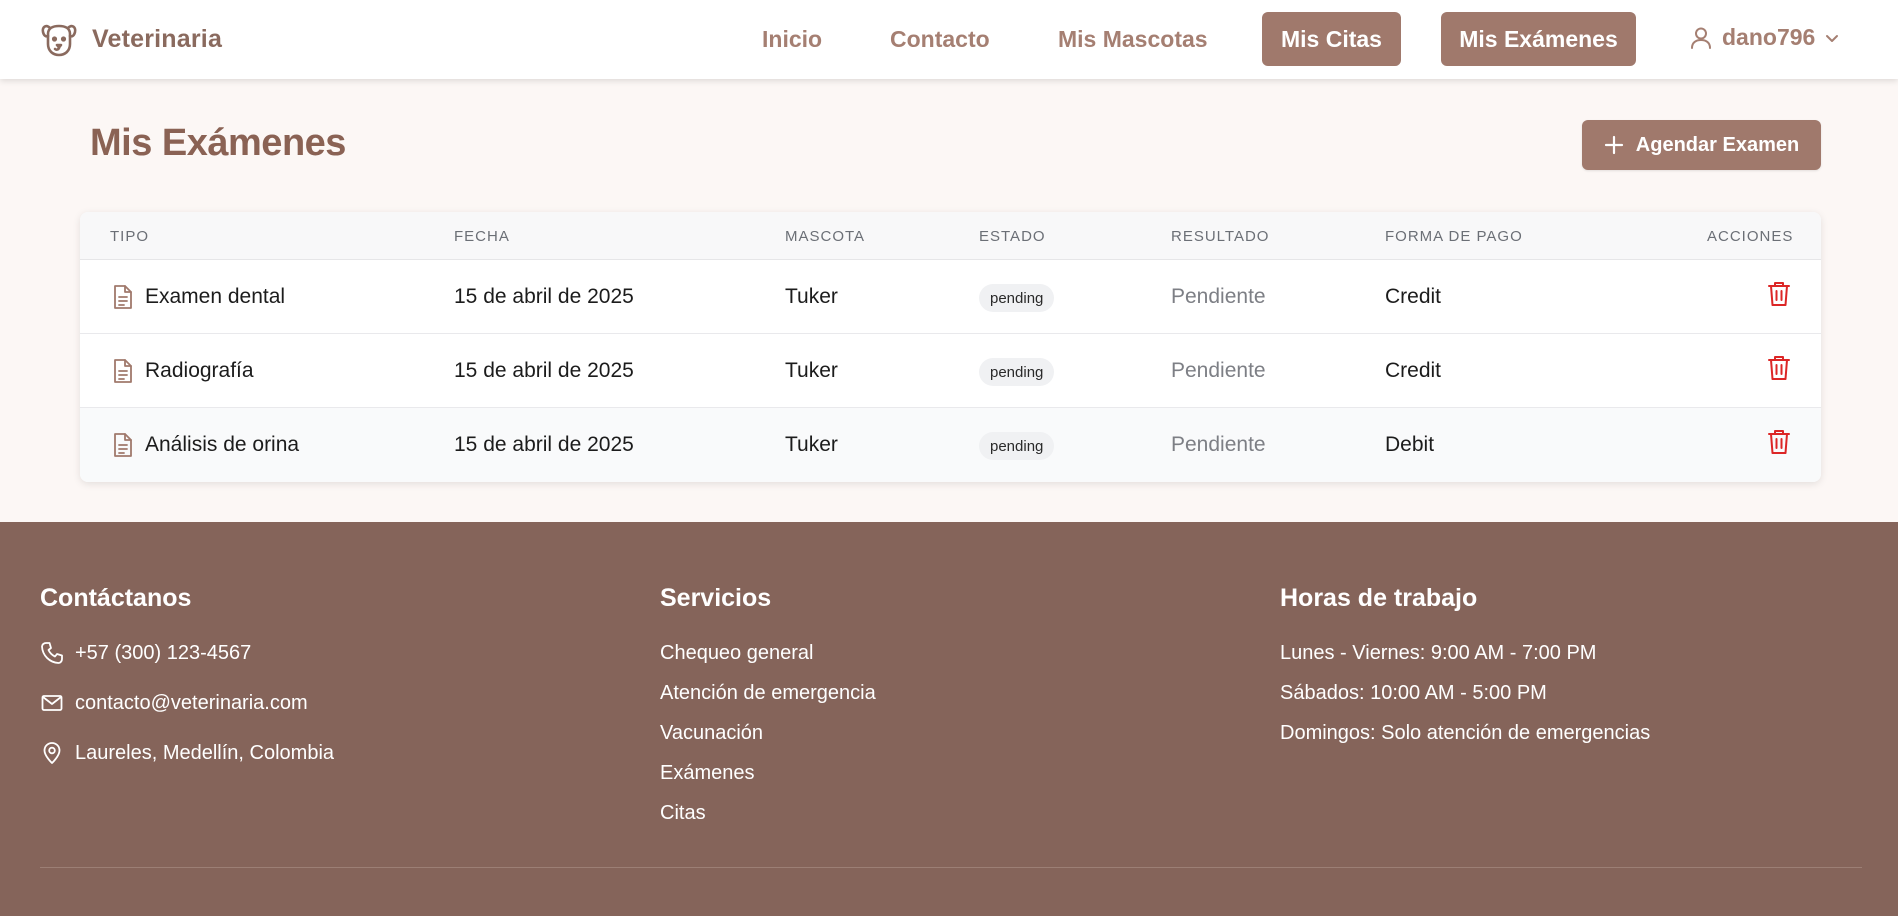 The height and width of the screenshot is (916, 1898). Describe the element at coordinates (52, 703) in the screenshot. I see `mail-icon` at that location.